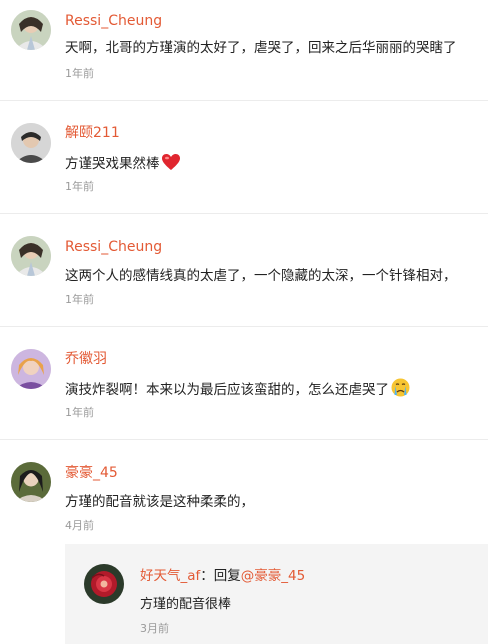  Describe the element at coordinates (171, 165) in the screenshot. I see `red-heart-icon` at that location.